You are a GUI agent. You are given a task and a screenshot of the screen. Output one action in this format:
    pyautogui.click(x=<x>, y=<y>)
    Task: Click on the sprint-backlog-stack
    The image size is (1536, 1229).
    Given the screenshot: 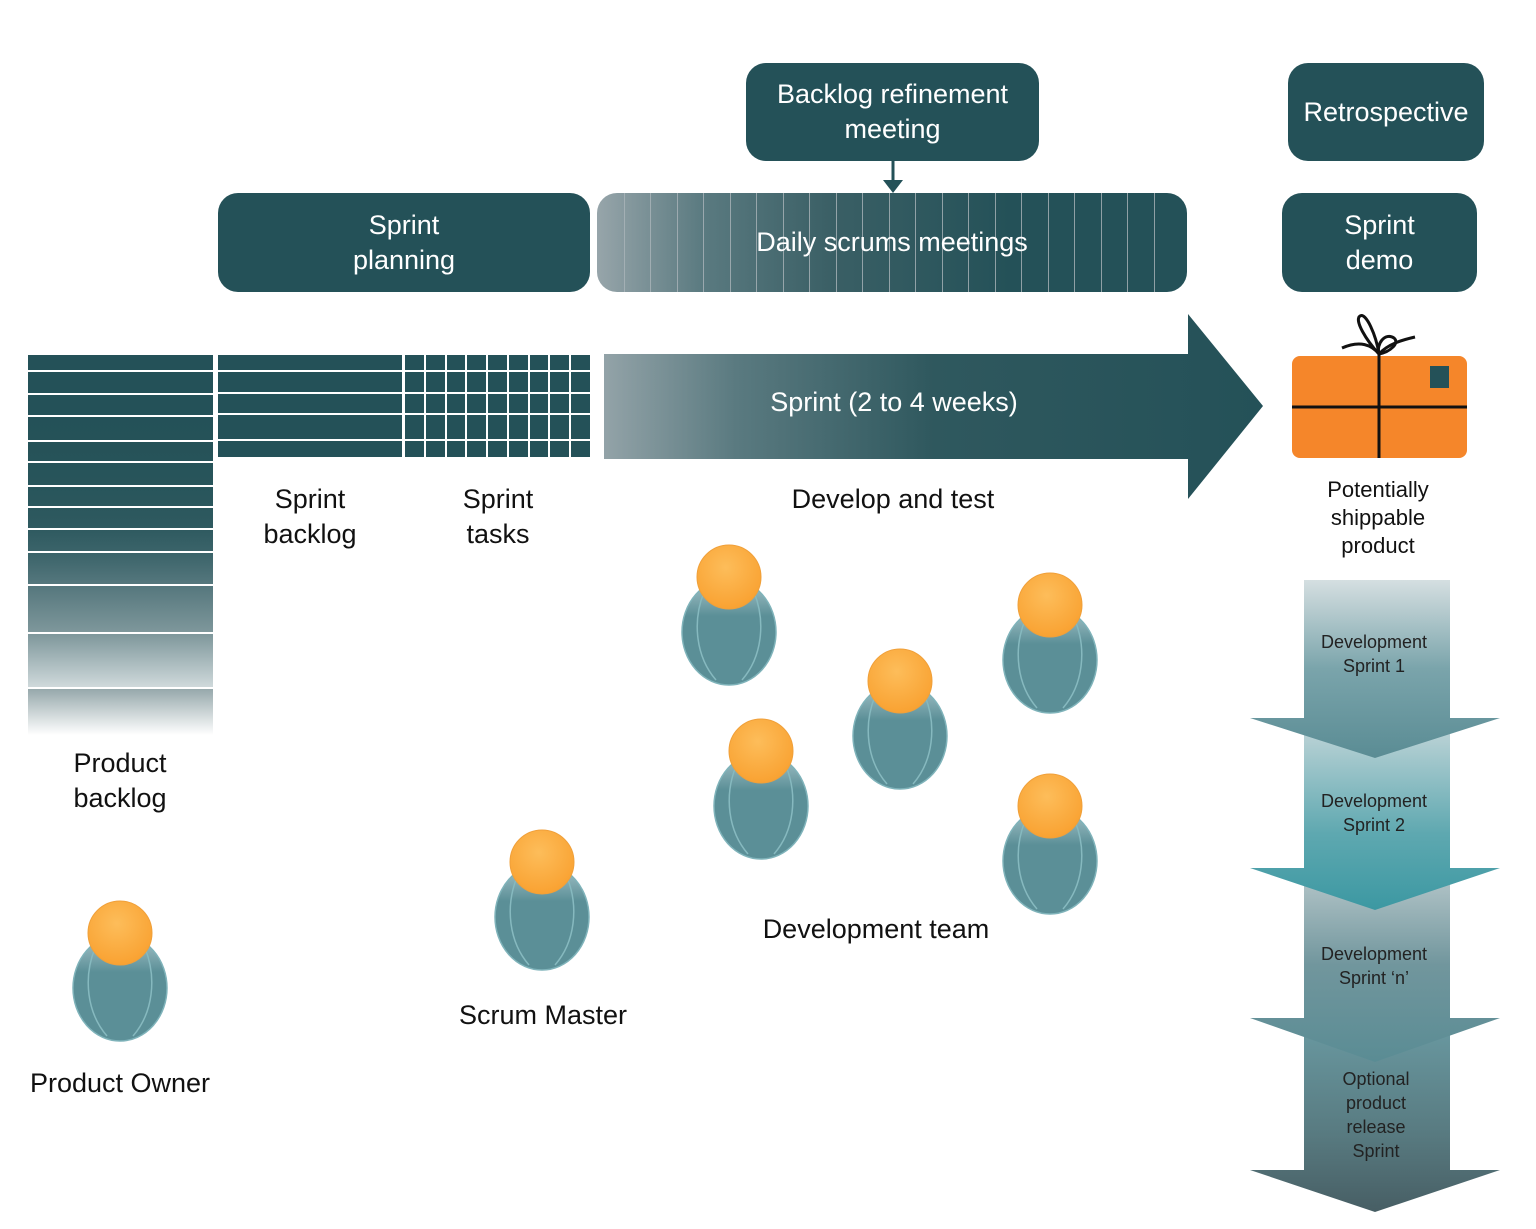 What is the action you would take?
    pyautogui.click(x=310, y=407)
    